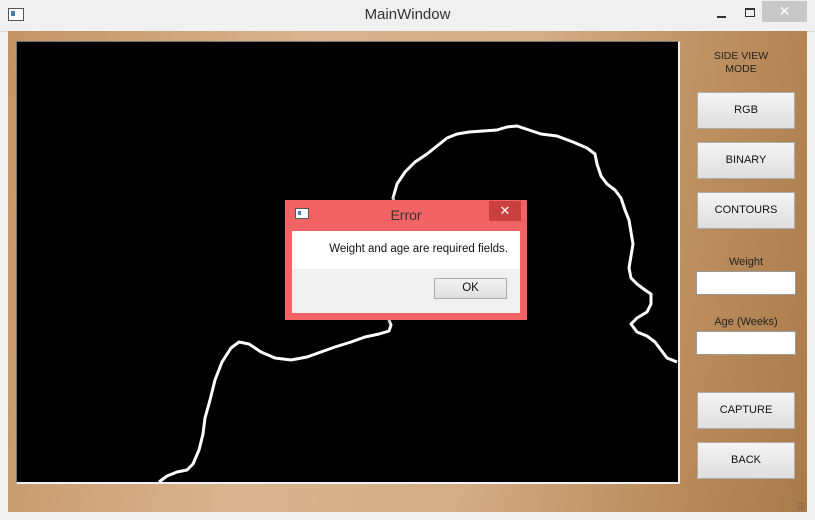  Describe the element at coordinates (746, 460) in the screenshot. I see `back-button: BACK` at that location.